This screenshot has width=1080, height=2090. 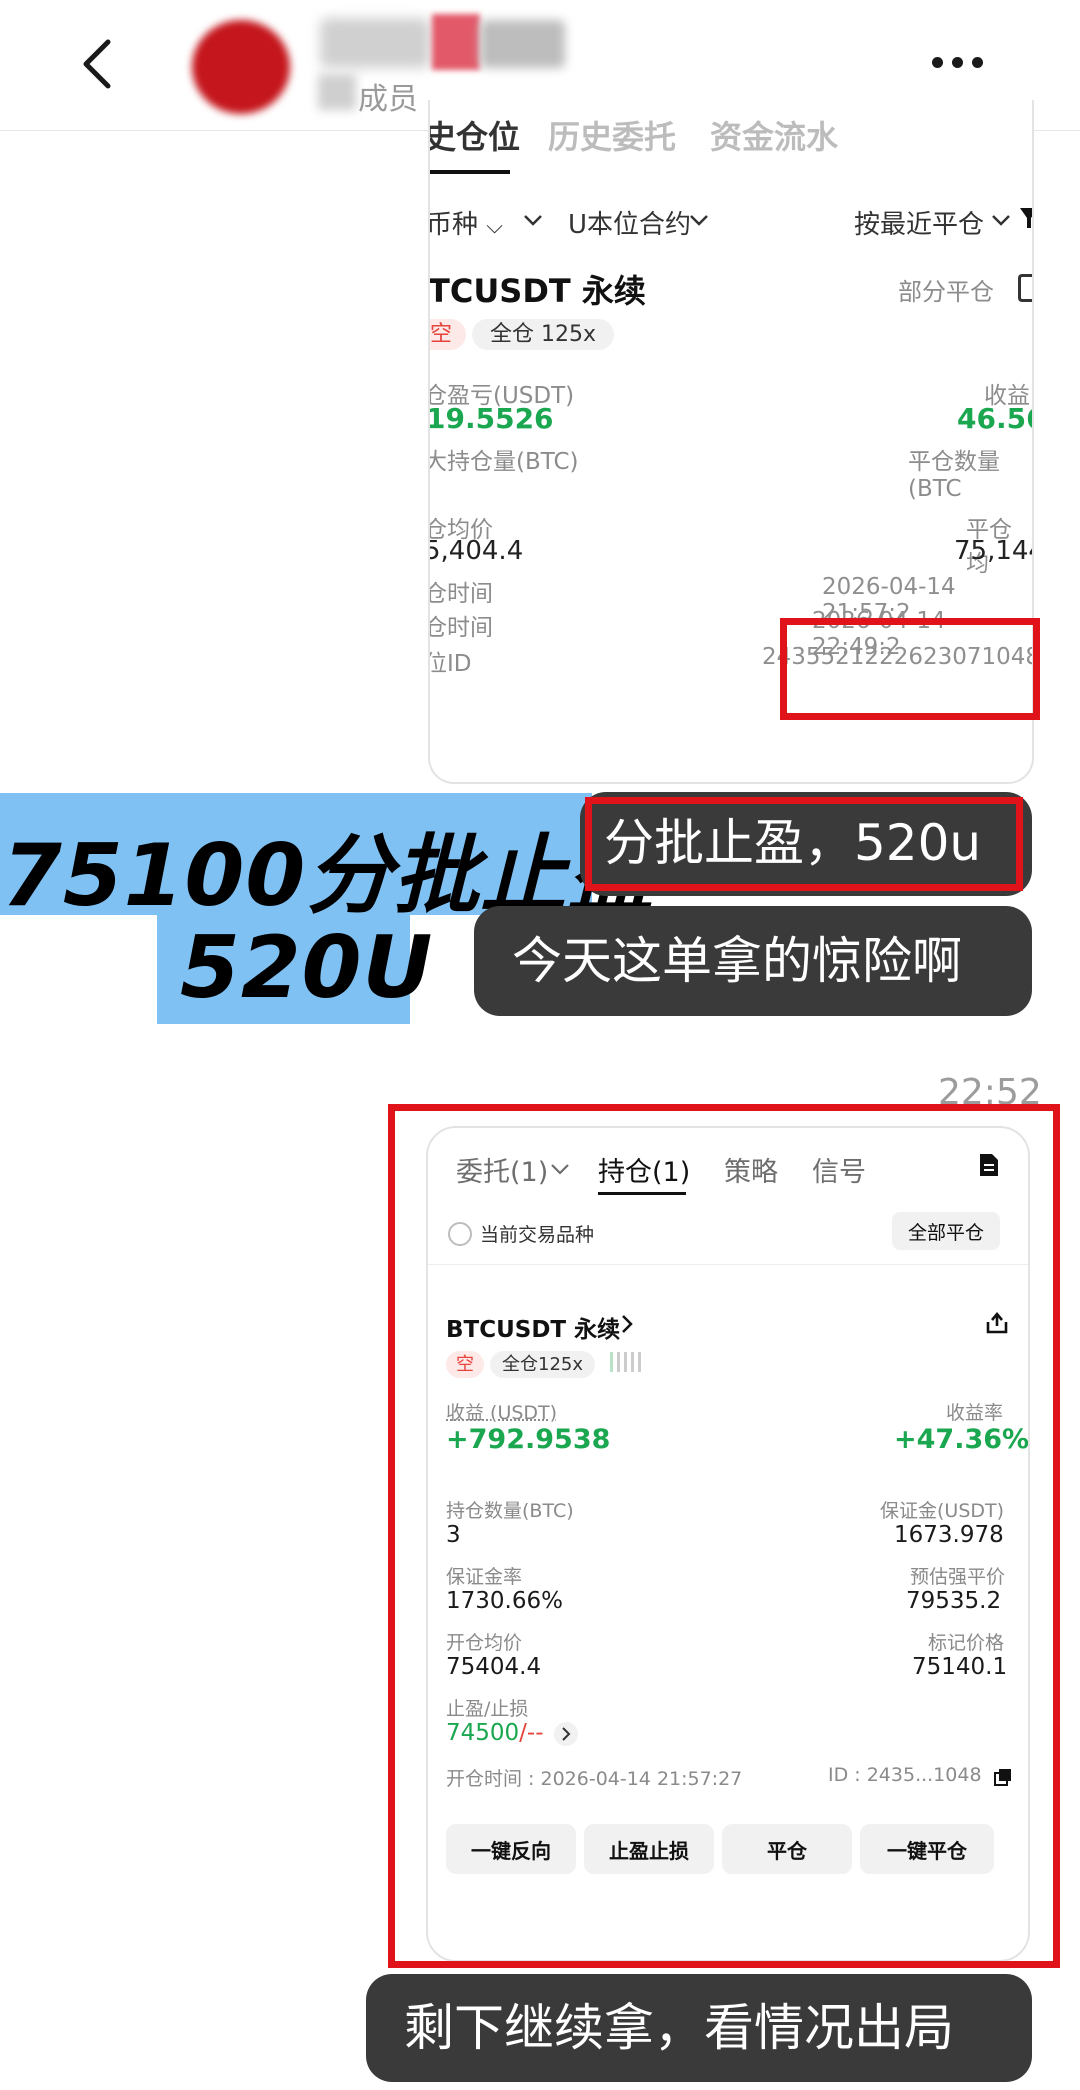 What do you see at coordinates (737, 961) in the screenshot?
I see `message-text: 今天这单拿的惊险啊` at bounding box center [737, 961].